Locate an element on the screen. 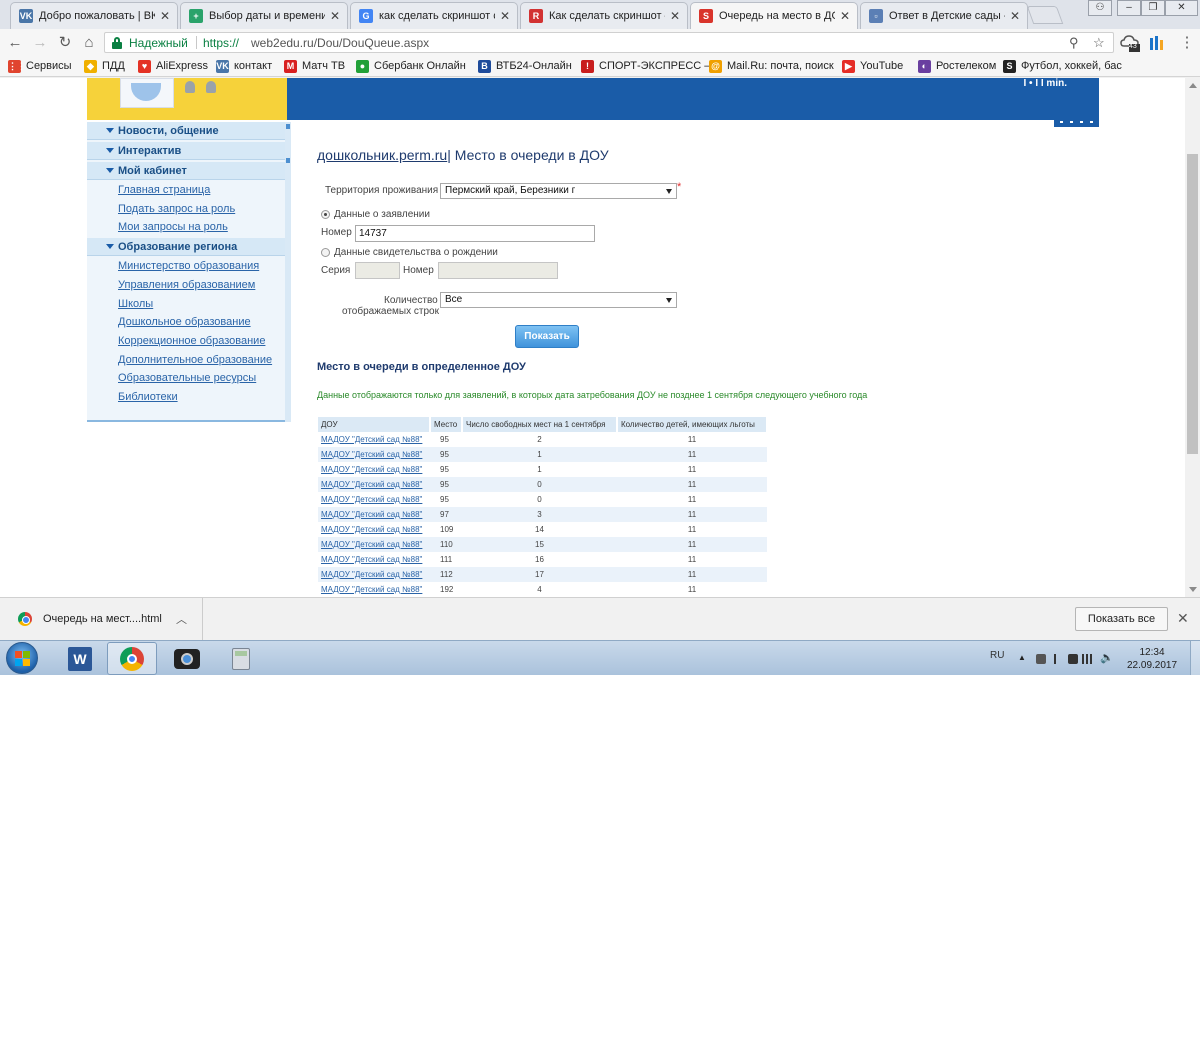 Image resolution: width=1200 pixels, height=1055 pixels. device-icon is located at coordinates (1041, 659).